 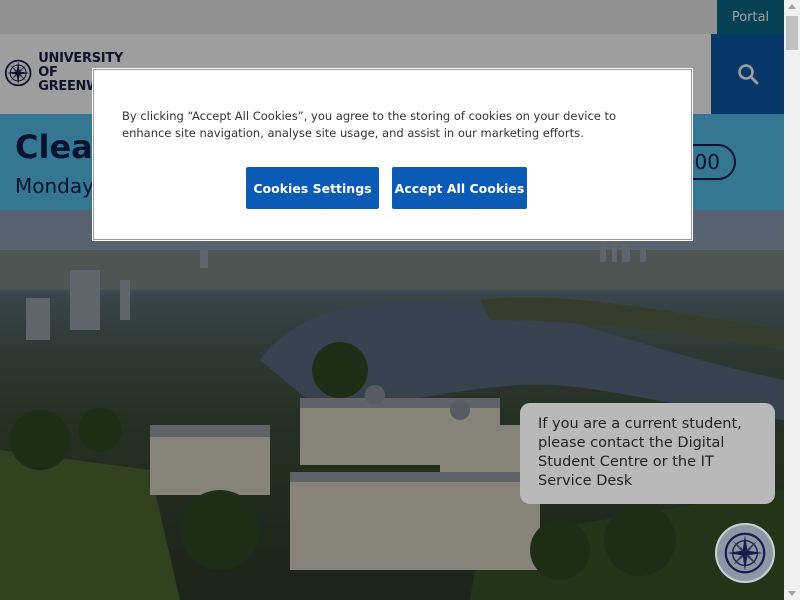 I want to click on compass-icon, so click(x=745, y=553).